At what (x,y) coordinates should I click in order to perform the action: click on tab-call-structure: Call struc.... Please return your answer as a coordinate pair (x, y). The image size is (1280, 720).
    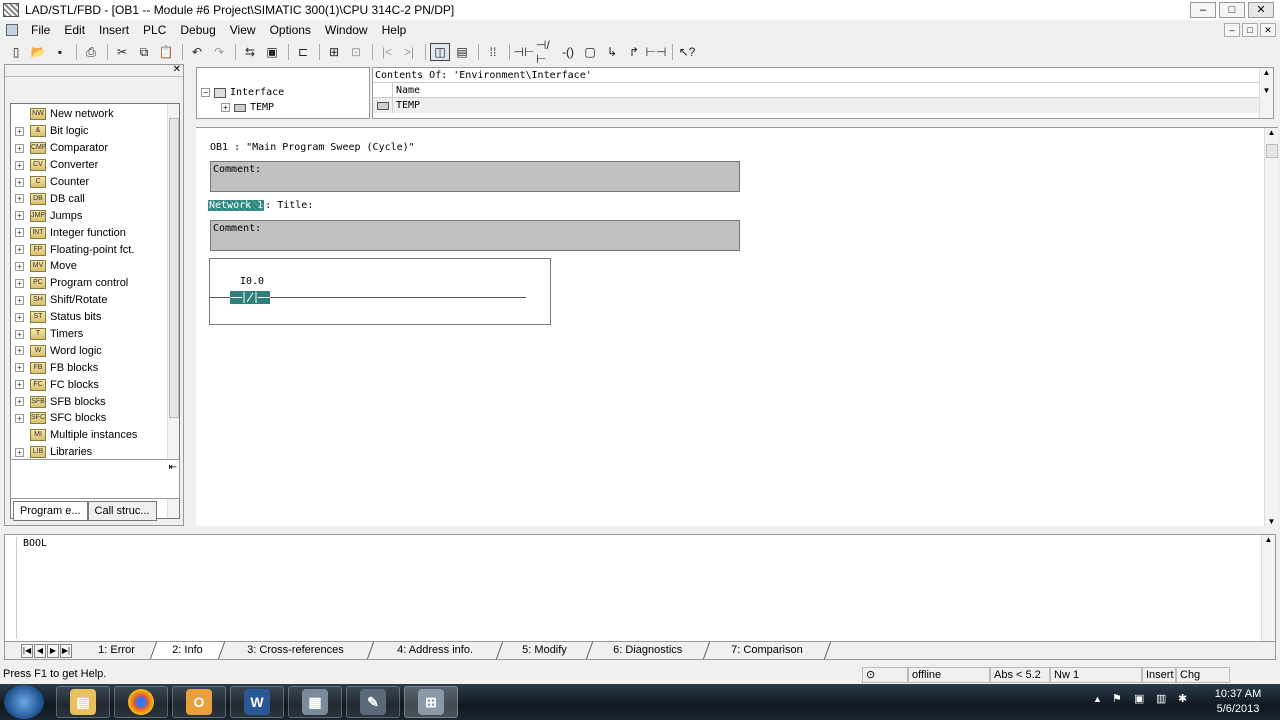
    Looking at the image, I should click on (122, 511).